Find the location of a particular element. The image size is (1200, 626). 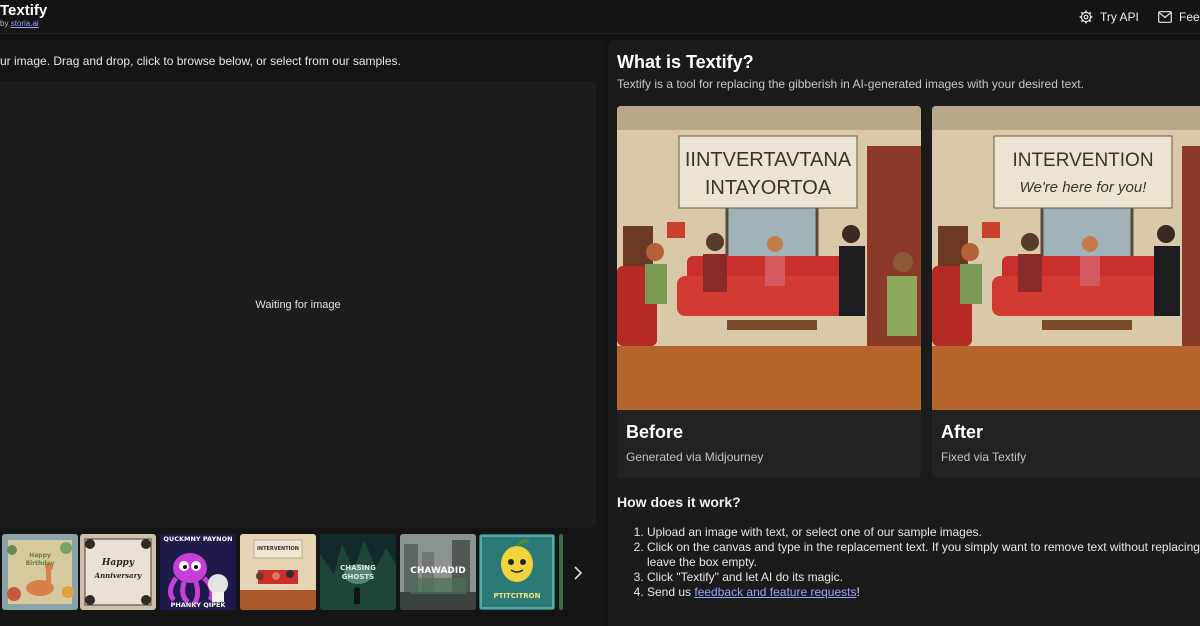

birthday-bottom-text: Birthday is located at coordinates (40, 563).